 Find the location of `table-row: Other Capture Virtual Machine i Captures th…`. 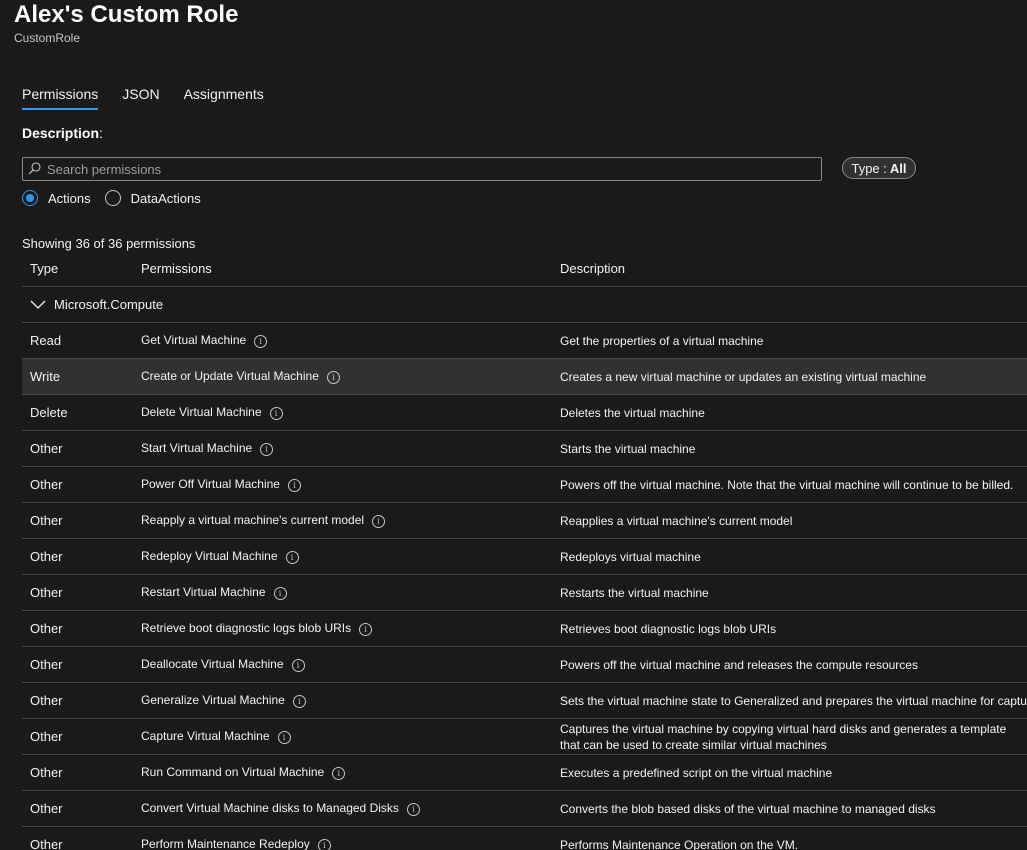

table-row: Other Capture Virtual Machine i Captures th… is located at coordinates (524, 737).